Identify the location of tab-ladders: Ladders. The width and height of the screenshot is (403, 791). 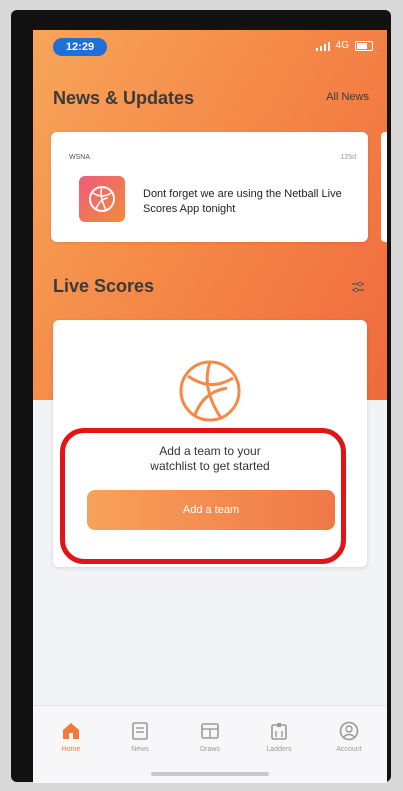
(279, 736).